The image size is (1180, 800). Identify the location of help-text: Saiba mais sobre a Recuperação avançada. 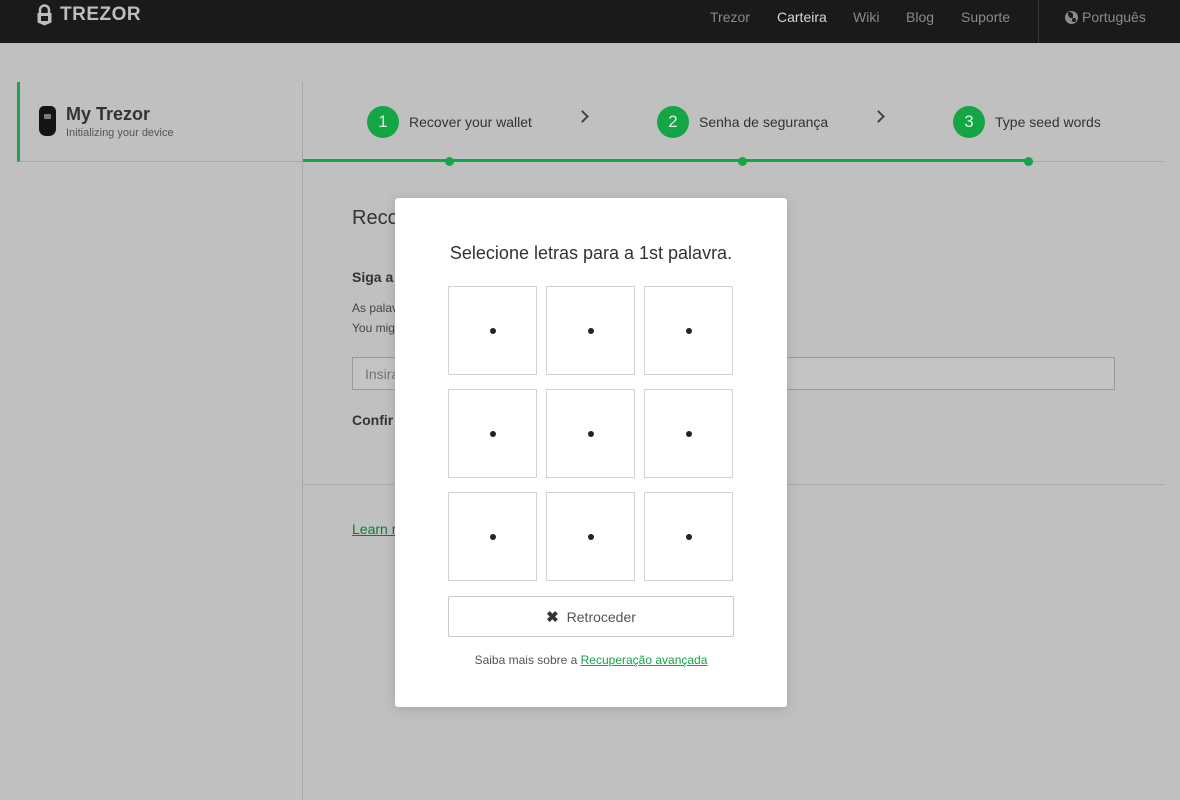
(591, 660).